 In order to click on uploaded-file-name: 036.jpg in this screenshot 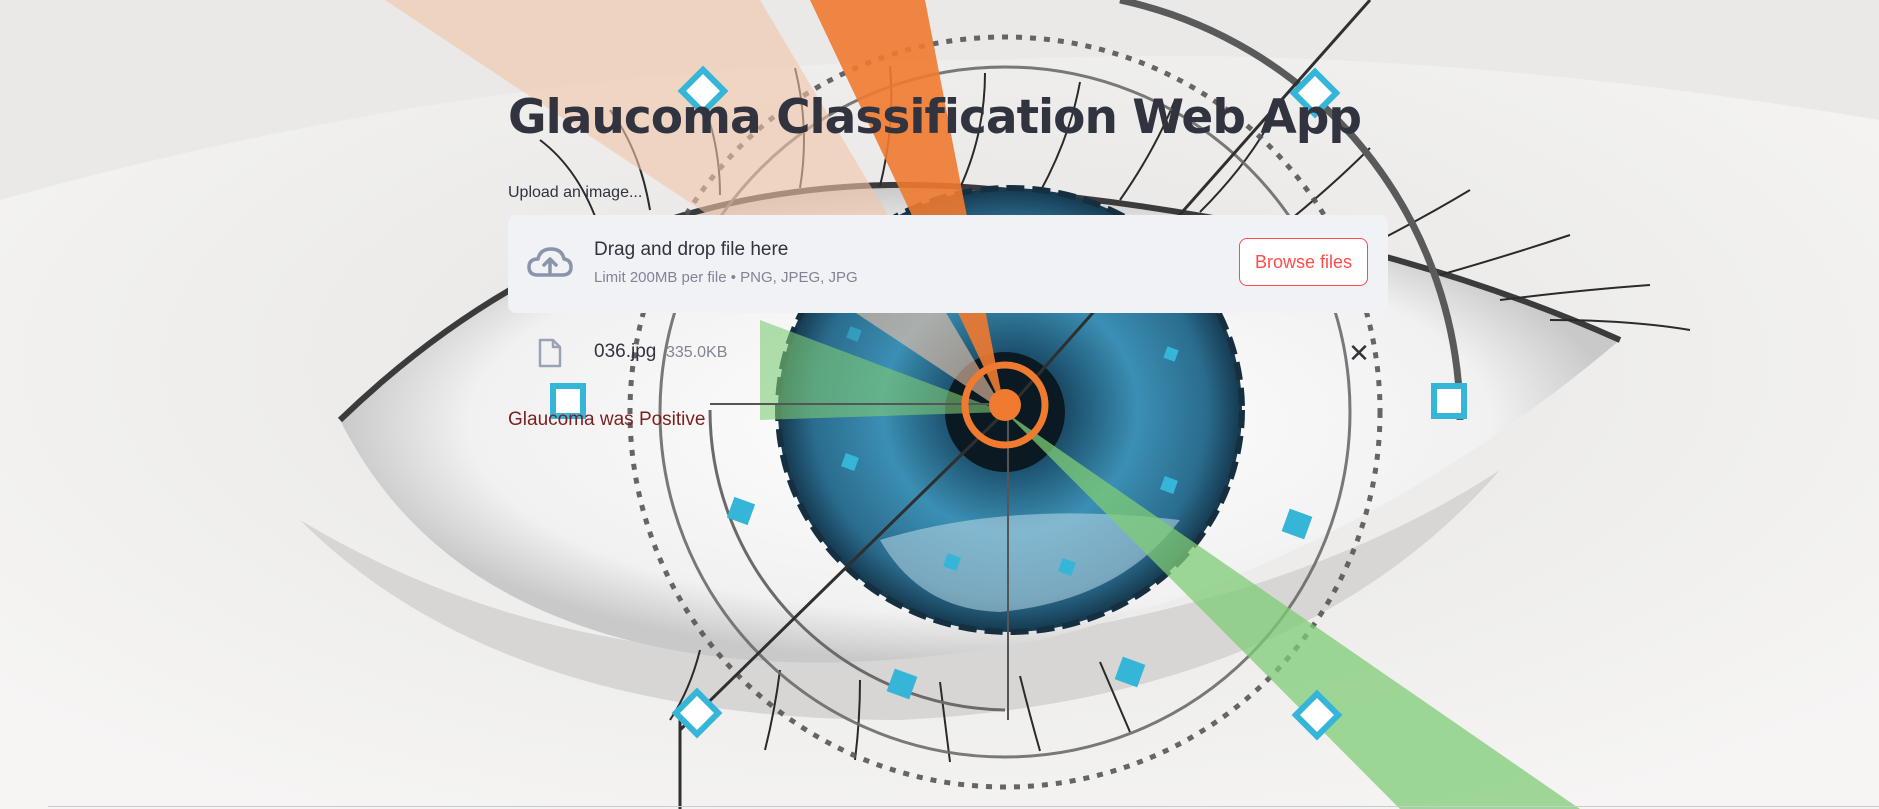, I will do `click(625, 351)`.